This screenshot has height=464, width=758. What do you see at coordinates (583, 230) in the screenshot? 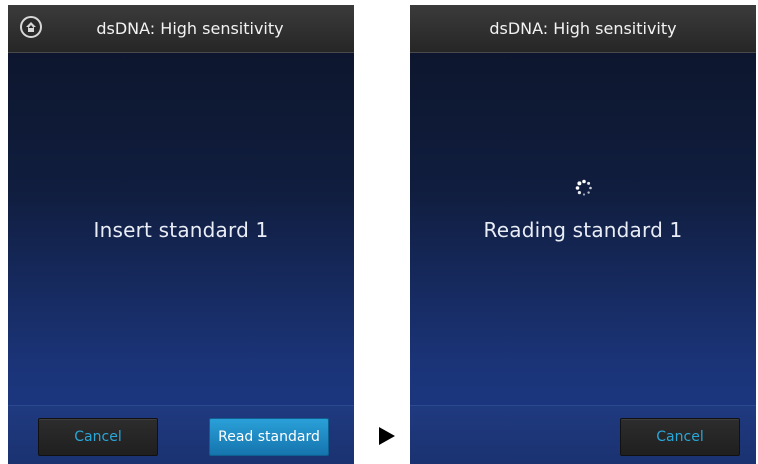
I see `status-message: Reading standard 1` at bounding box center [583, 230].